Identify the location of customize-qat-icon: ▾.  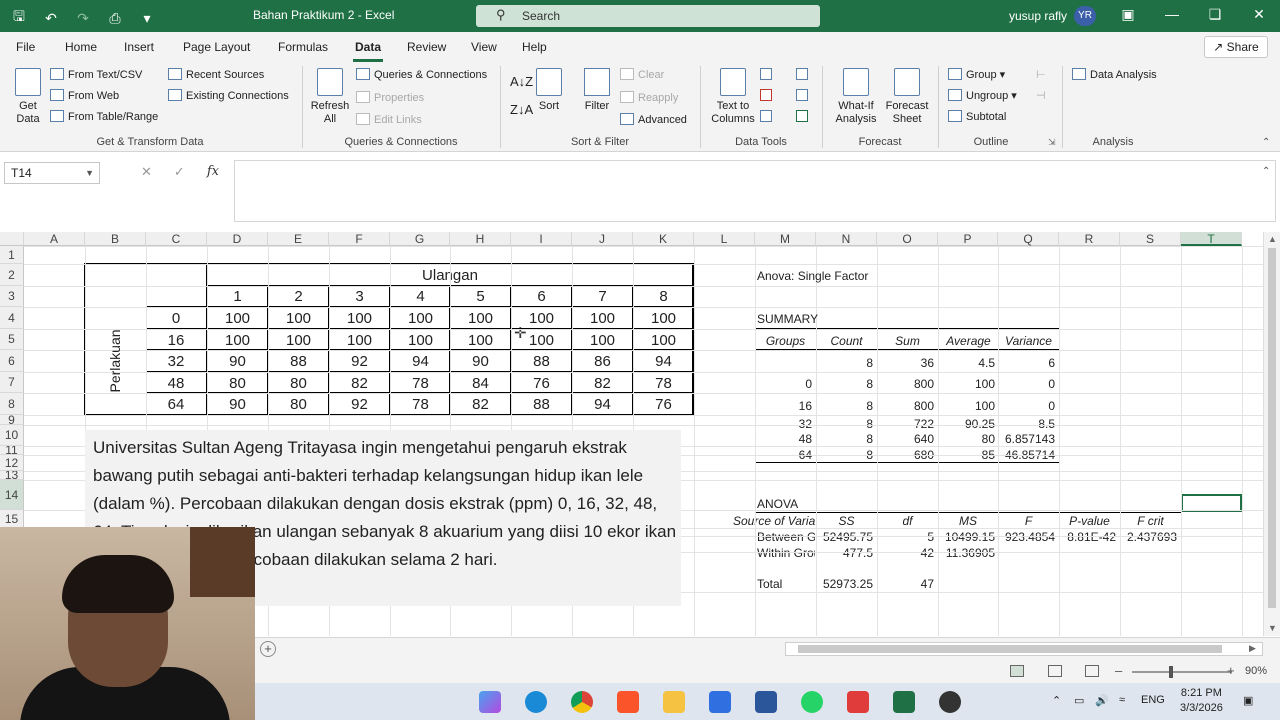
(147, 18).